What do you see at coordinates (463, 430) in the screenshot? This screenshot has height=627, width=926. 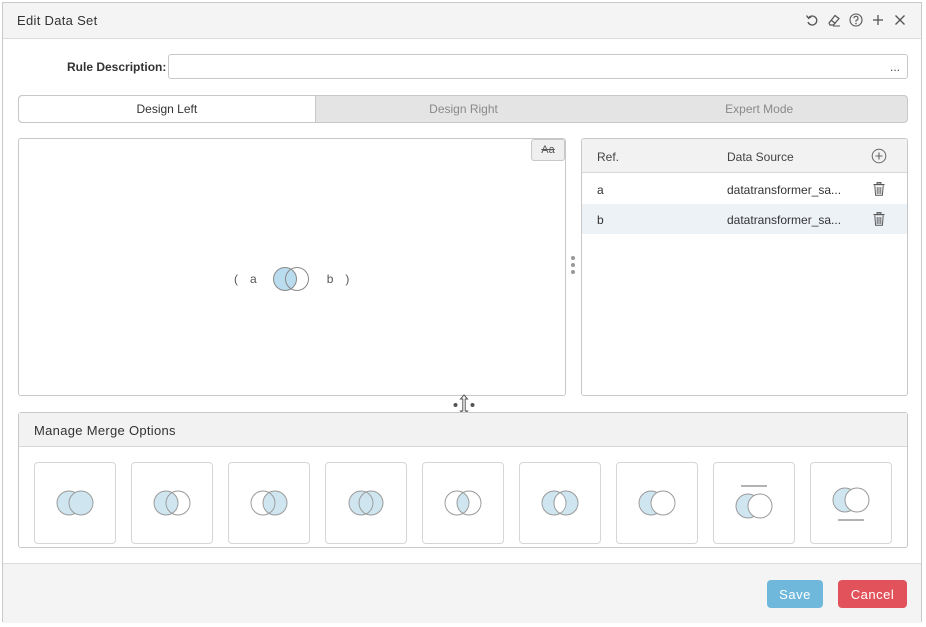 I see `merge-options-header: Manage Merge Options` at bounding box center [463, 430].